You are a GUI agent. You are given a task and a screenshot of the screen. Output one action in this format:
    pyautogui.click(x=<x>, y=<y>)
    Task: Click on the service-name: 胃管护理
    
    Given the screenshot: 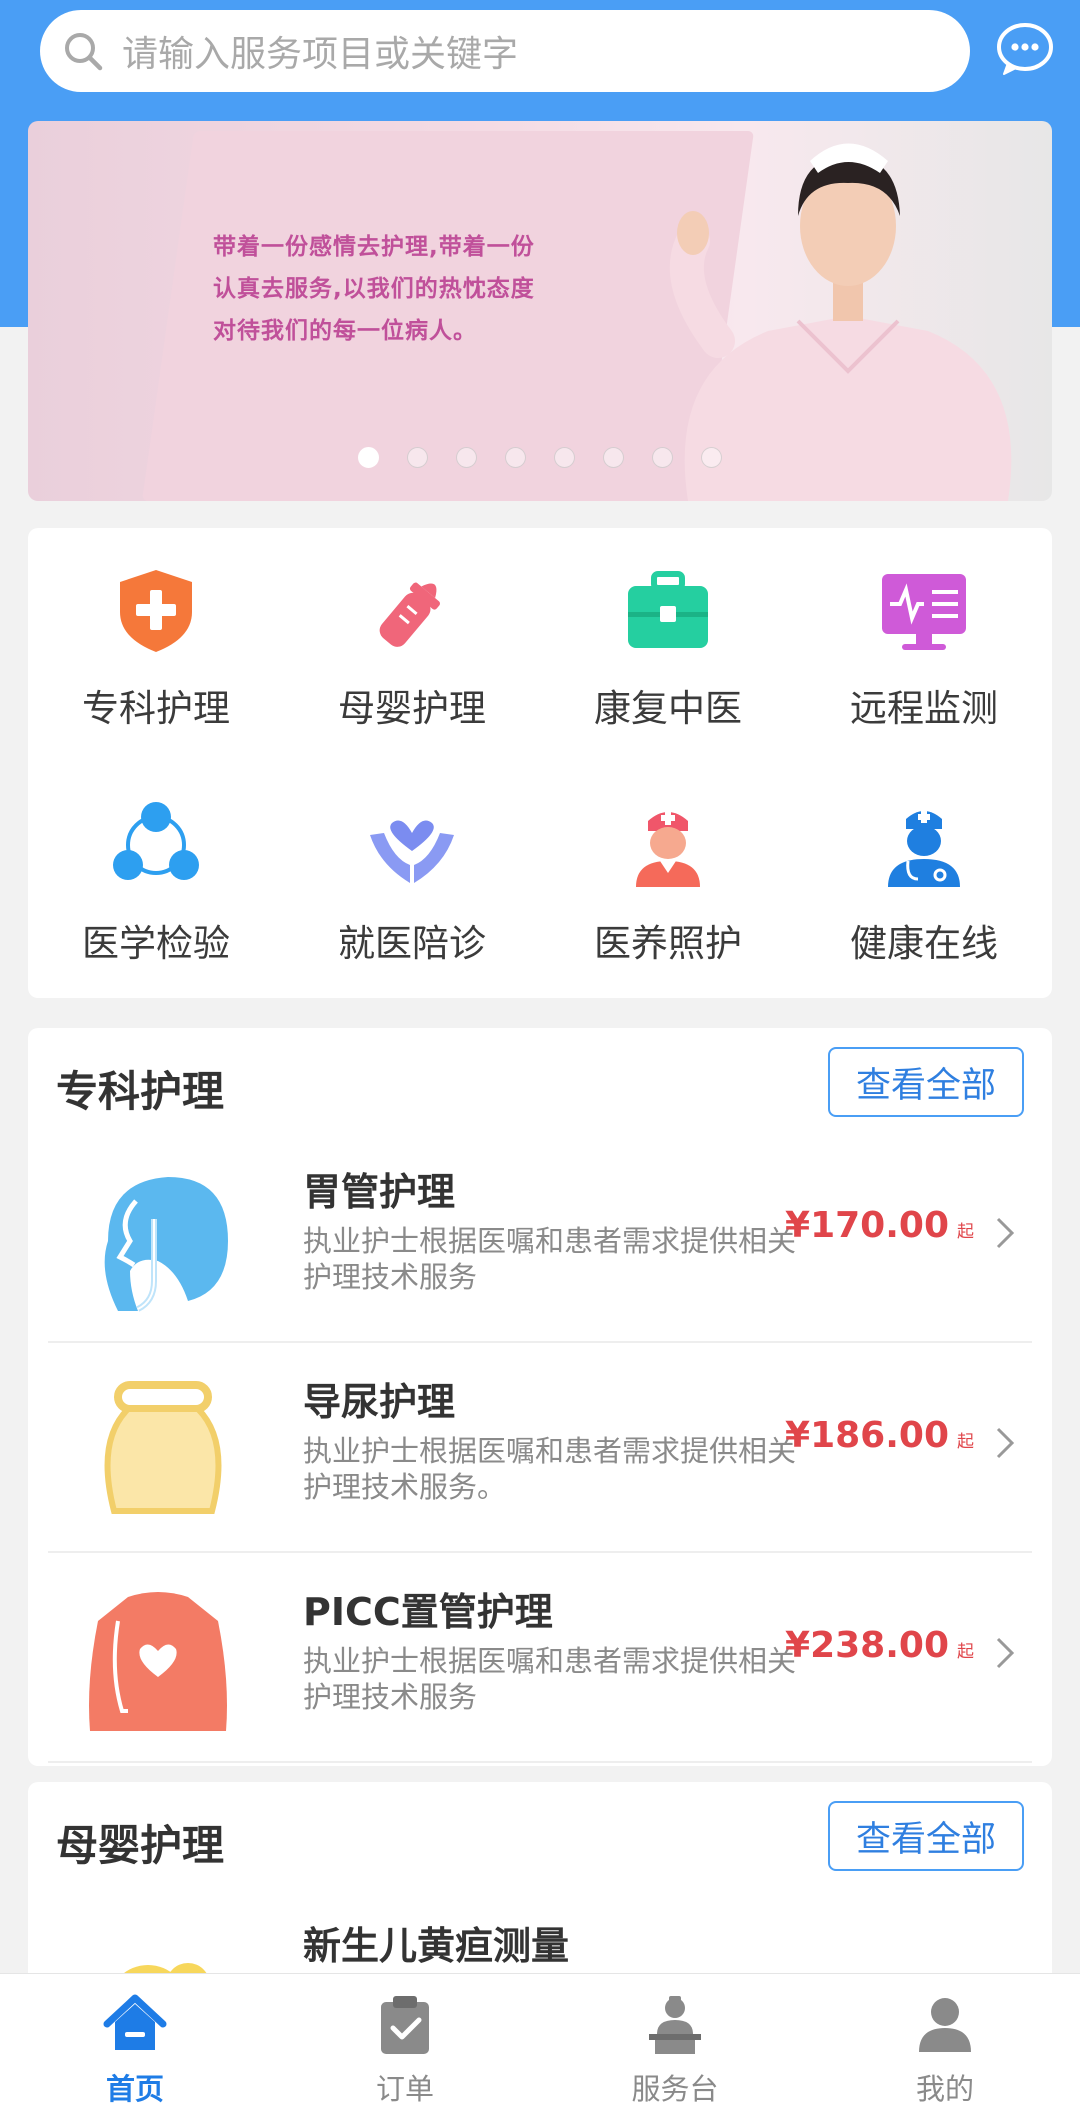 What is the action you would take?
    pyautogui.click(x=379, y=1192)
    